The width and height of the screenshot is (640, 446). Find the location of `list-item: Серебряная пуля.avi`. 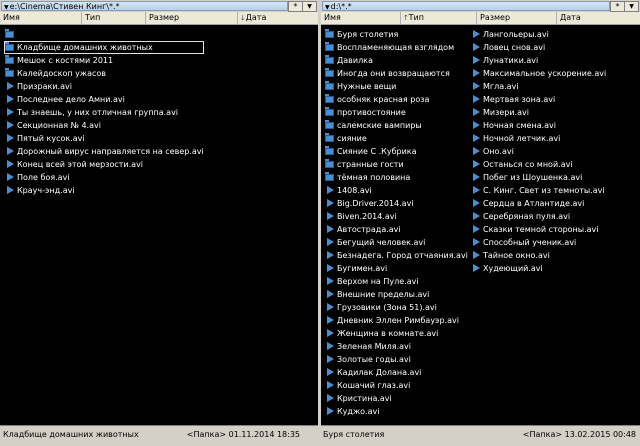

list-item: Серебряная пуля.avi is located at coordinates (550, 216).